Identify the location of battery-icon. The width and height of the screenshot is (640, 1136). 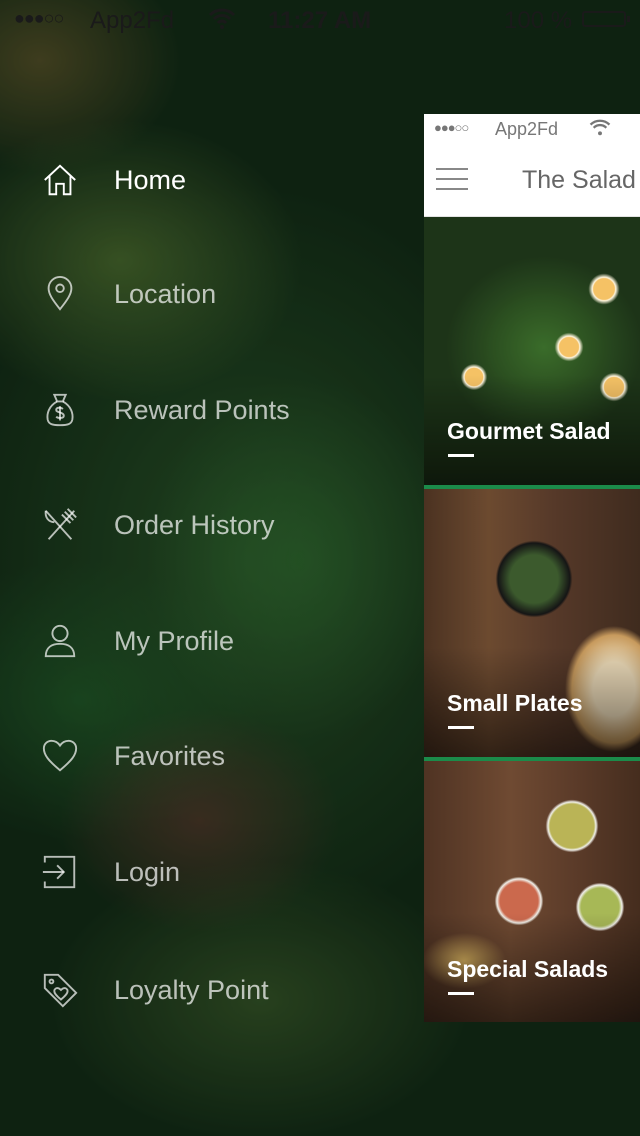
(606, 19).